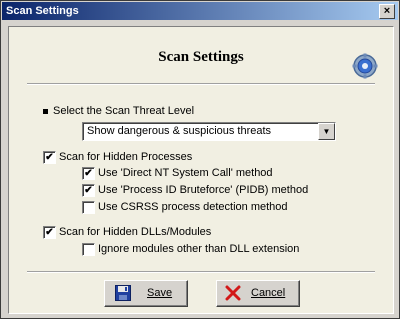 This screenshot has width=400, height=319. Describe the element at coordinates (42, 11) in the screenshot. I see `window-title: Scan Settings` at that location.